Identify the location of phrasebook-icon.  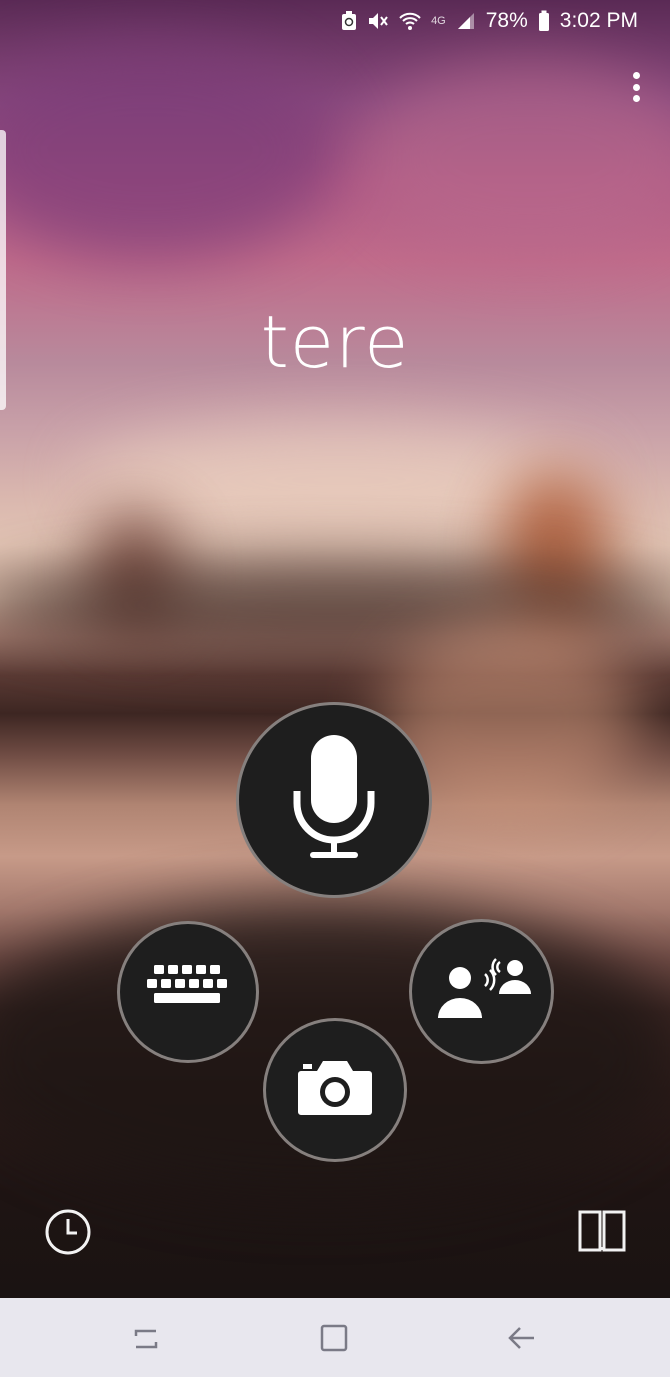
(602, 1234).